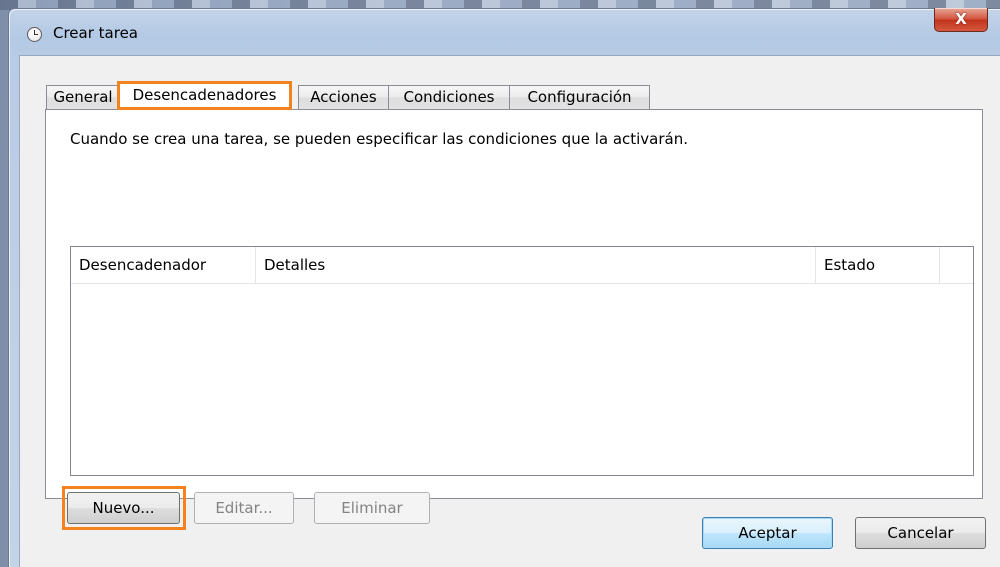 Image resolution: width=1000 pixels, height=567 pixels. What do you see at coordinates (449, 97) in the screenshot?
I see `tab-condiciones: Condiciones` at bounding box center [449, 97].